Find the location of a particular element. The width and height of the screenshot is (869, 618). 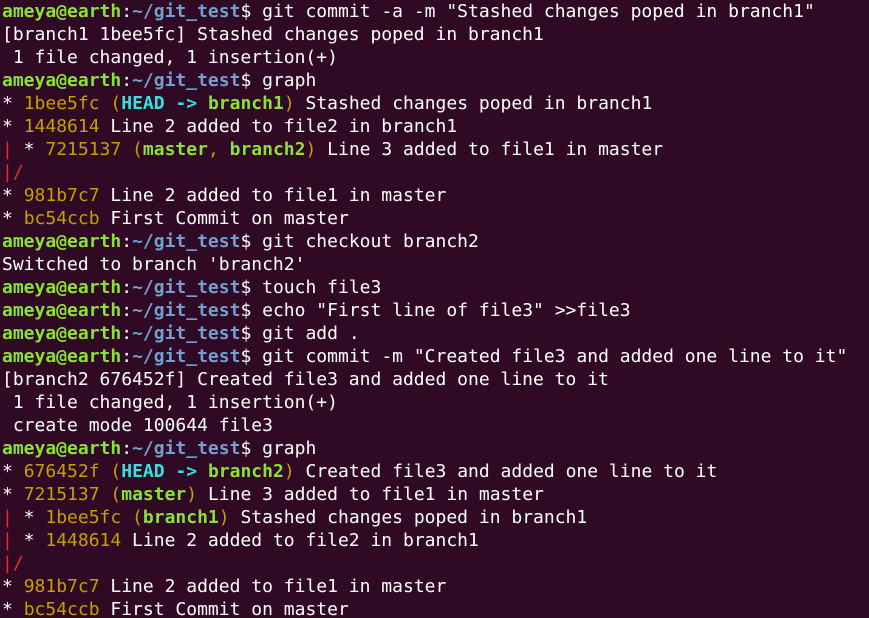

command-text: echo "First line of file3" >>file3 is located at coordinates (441, 310).